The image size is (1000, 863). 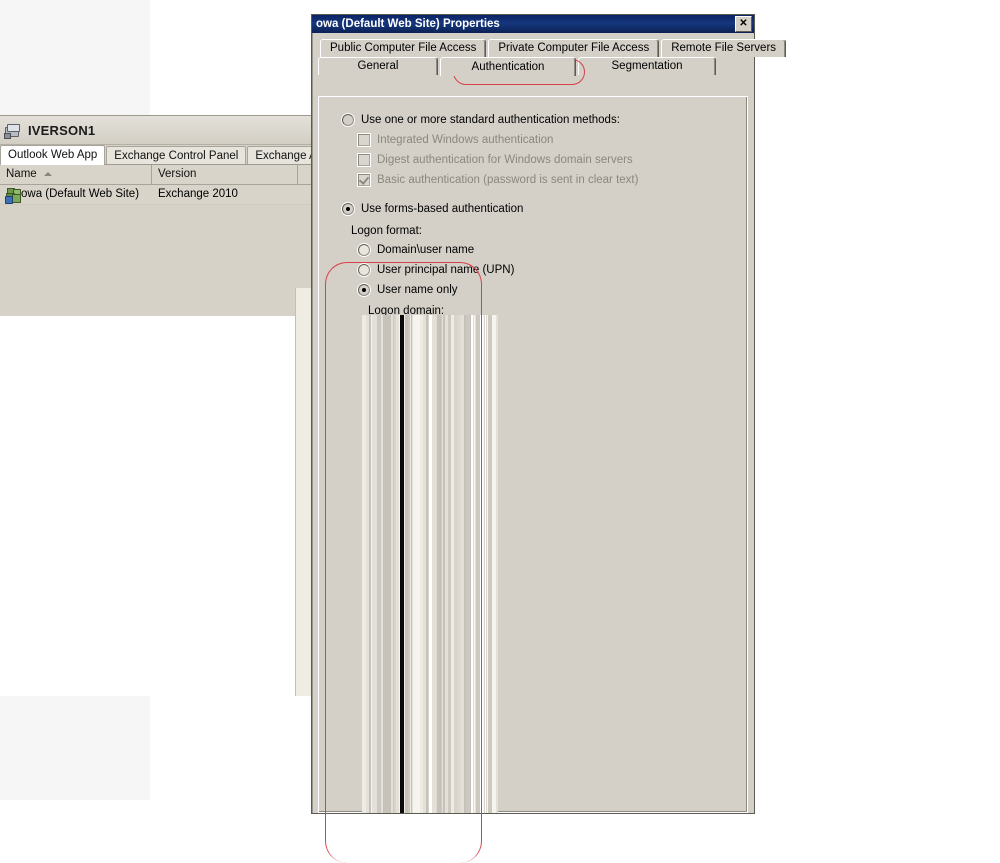 I want to click on cell-version: Exchange 2010, so click(x=198, y=194).